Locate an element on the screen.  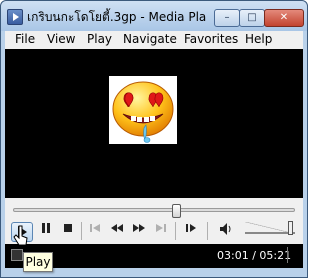
smiley-face-icon is located at coordinates (143, 112).